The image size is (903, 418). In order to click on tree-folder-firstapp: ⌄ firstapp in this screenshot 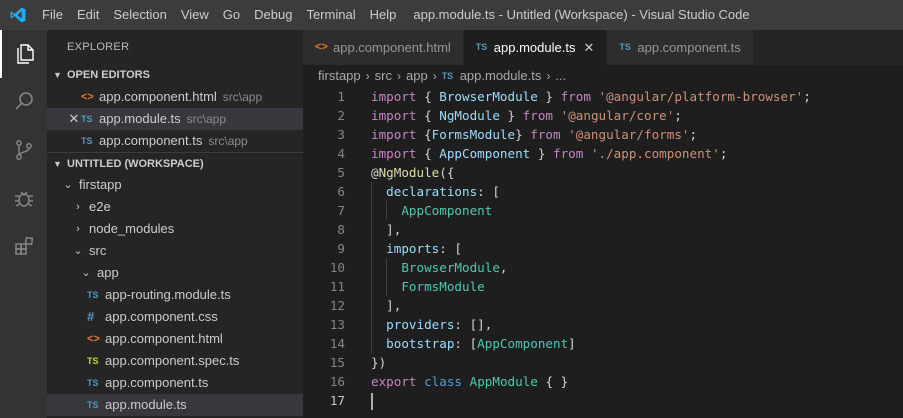, I will do `click(175, 185)`.